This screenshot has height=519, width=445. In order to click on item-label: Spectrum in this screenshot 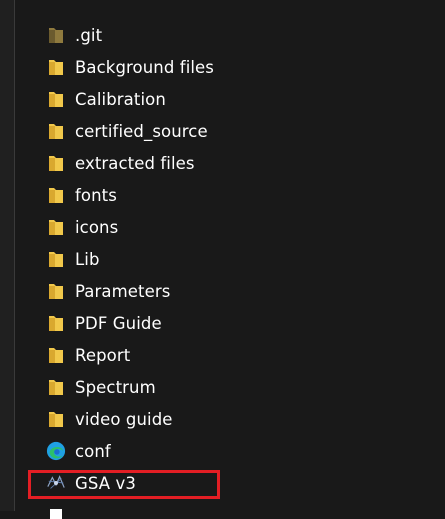, I will do `click(115, 387)`.